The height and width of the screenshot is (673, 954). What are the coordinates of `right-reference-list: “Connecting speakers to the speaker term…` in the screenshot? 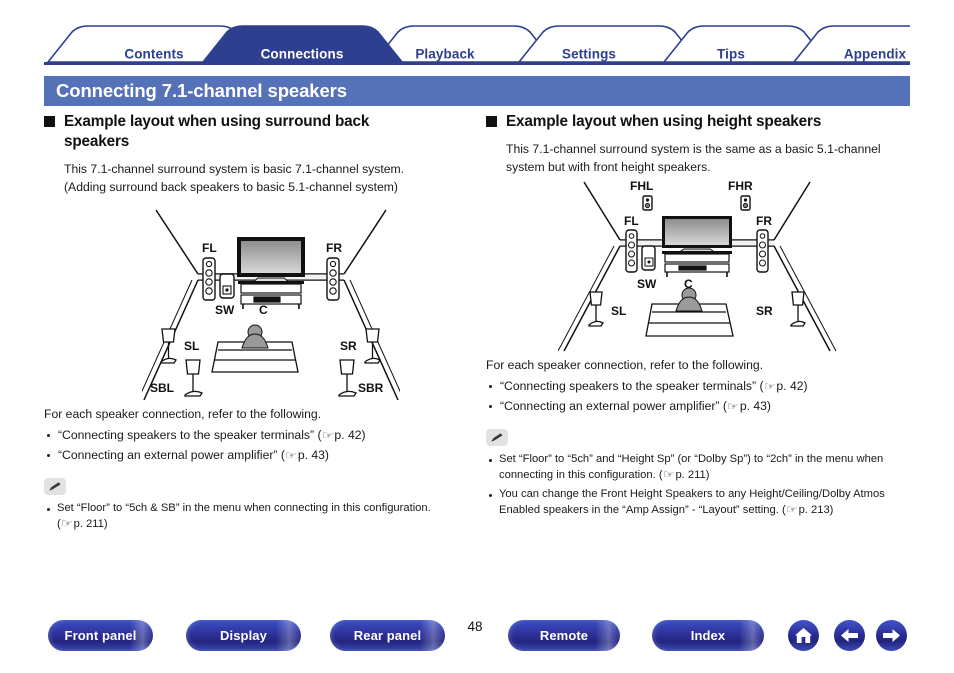 It's located at (701, 396).